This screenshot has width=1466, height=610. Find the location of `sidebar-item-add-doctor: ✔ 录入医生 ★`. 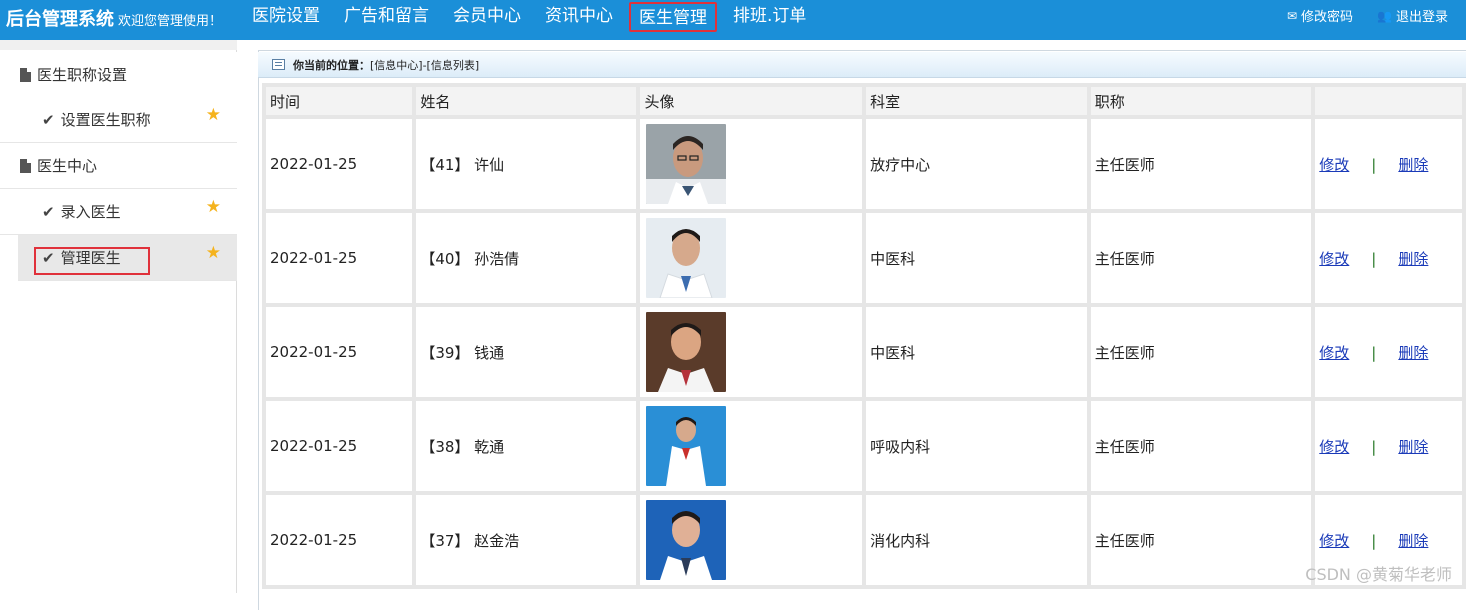

sidebar-item-add-doctor: ✔ 录入医生 ★ is located at coordinates (118, 212).